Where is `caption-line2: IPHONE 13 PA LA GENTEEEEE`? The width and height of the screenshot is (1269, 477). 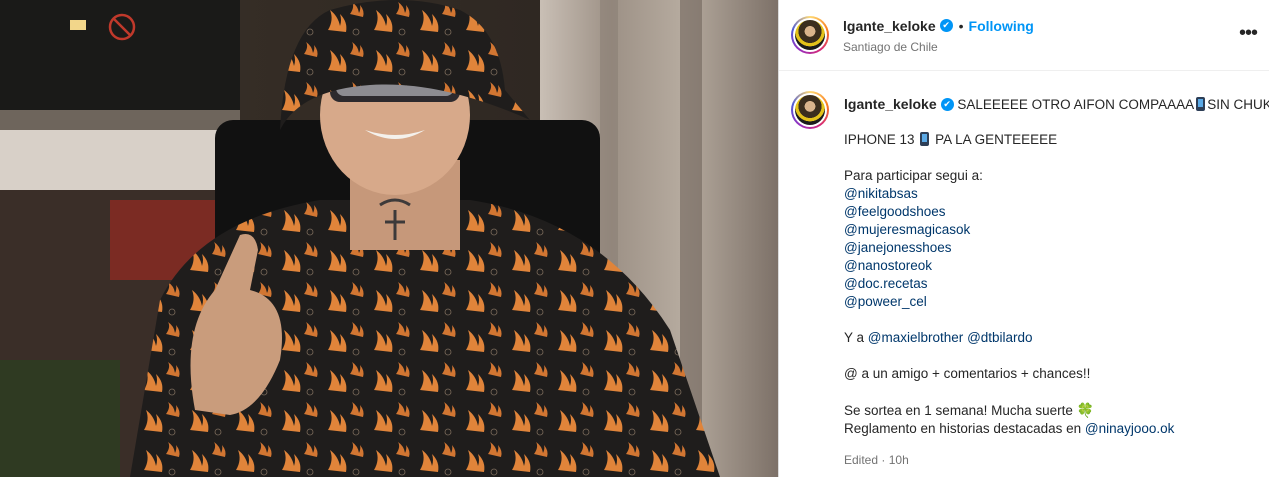 caption-line2: IPHONE 13 PA LA GENTEEEEE is located at coordinates (1054, 140).